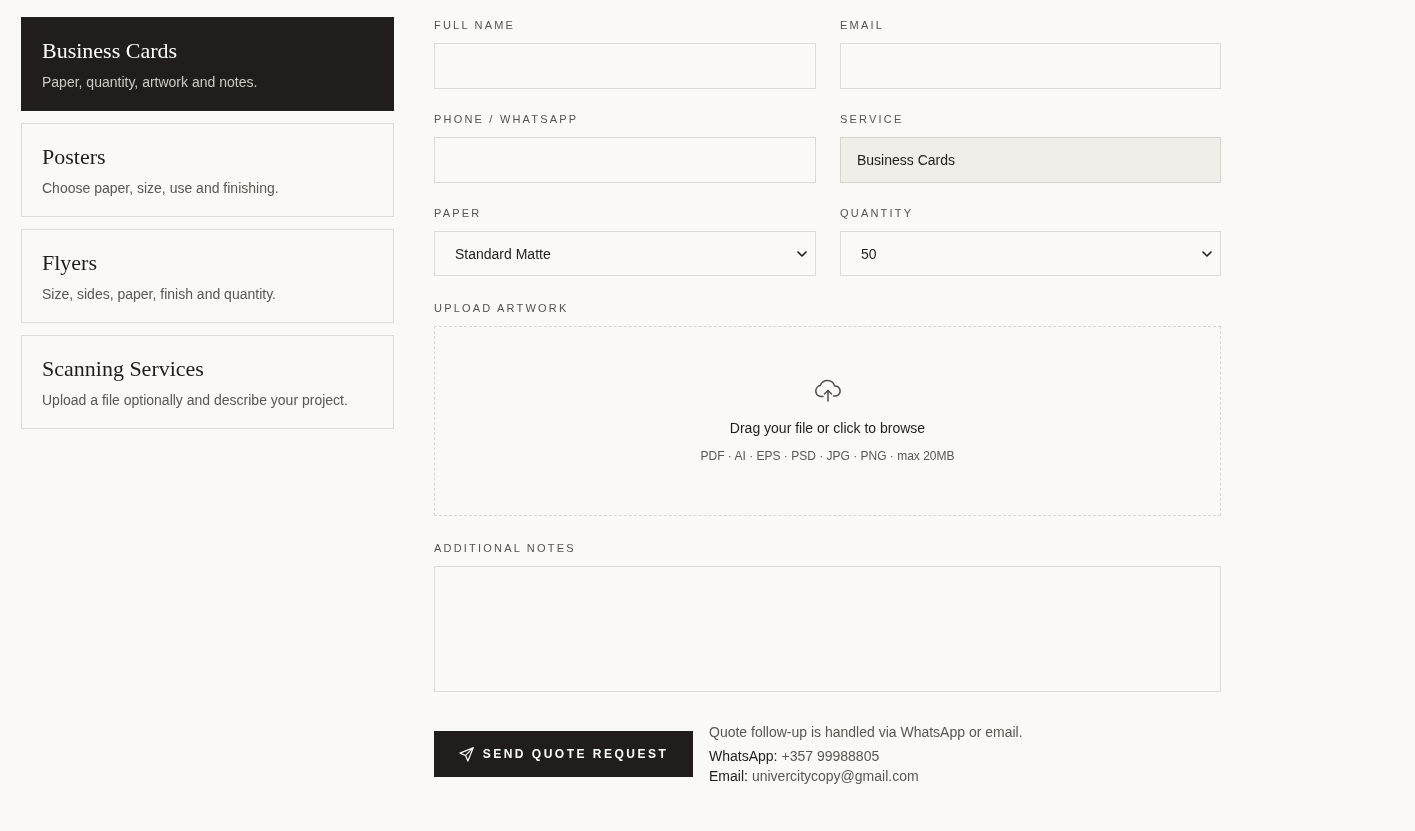  What do you see at coordinates (728, 776) in the screenshot?
I see `contact-label: Email:` at bounding box center [728, 776].